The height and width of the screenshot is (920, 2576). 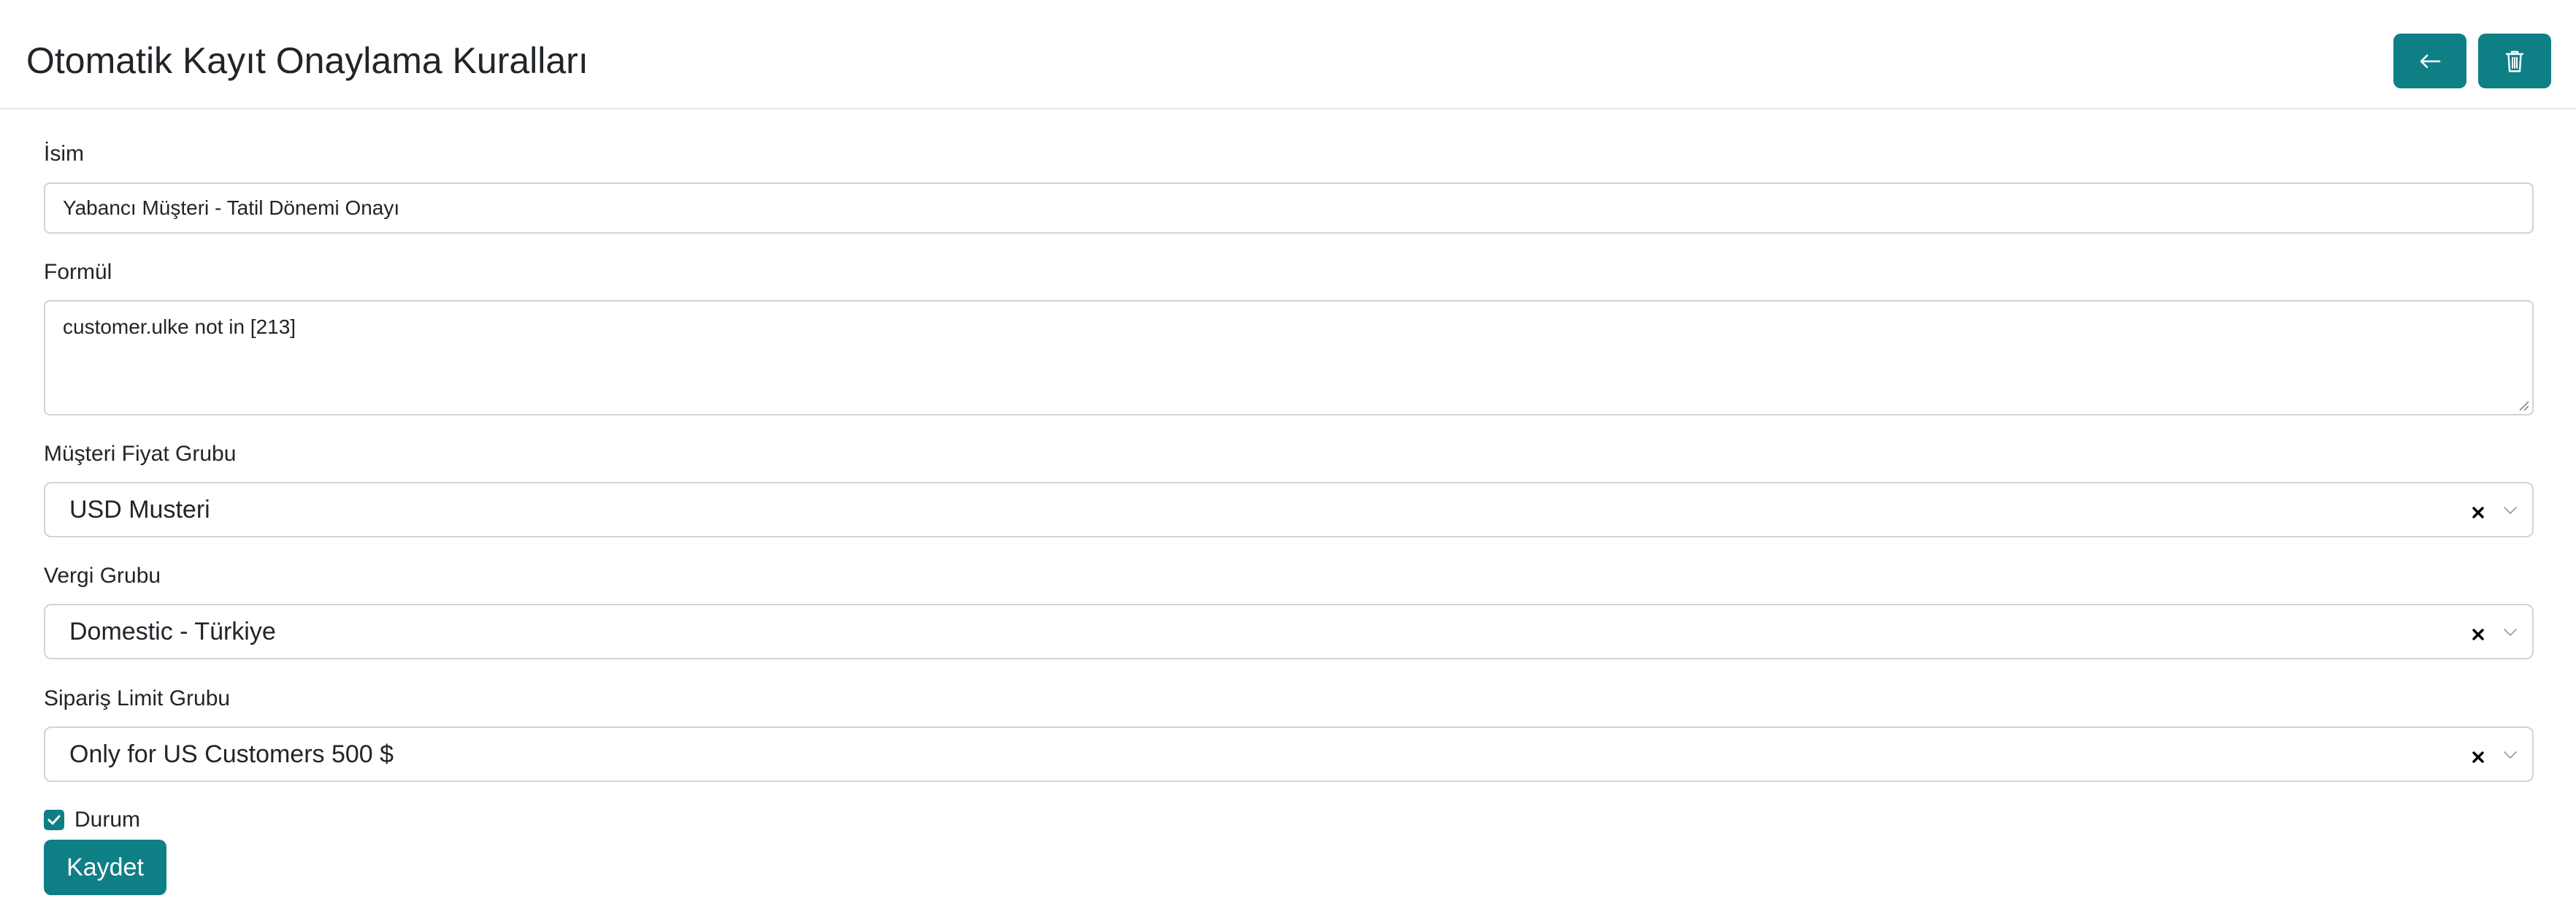 What do you see at coordinates (1289, 357) in the screenshot?
I see `formula-textarea: customer.ulke not in [213]` at bounding box center [1289, 357].